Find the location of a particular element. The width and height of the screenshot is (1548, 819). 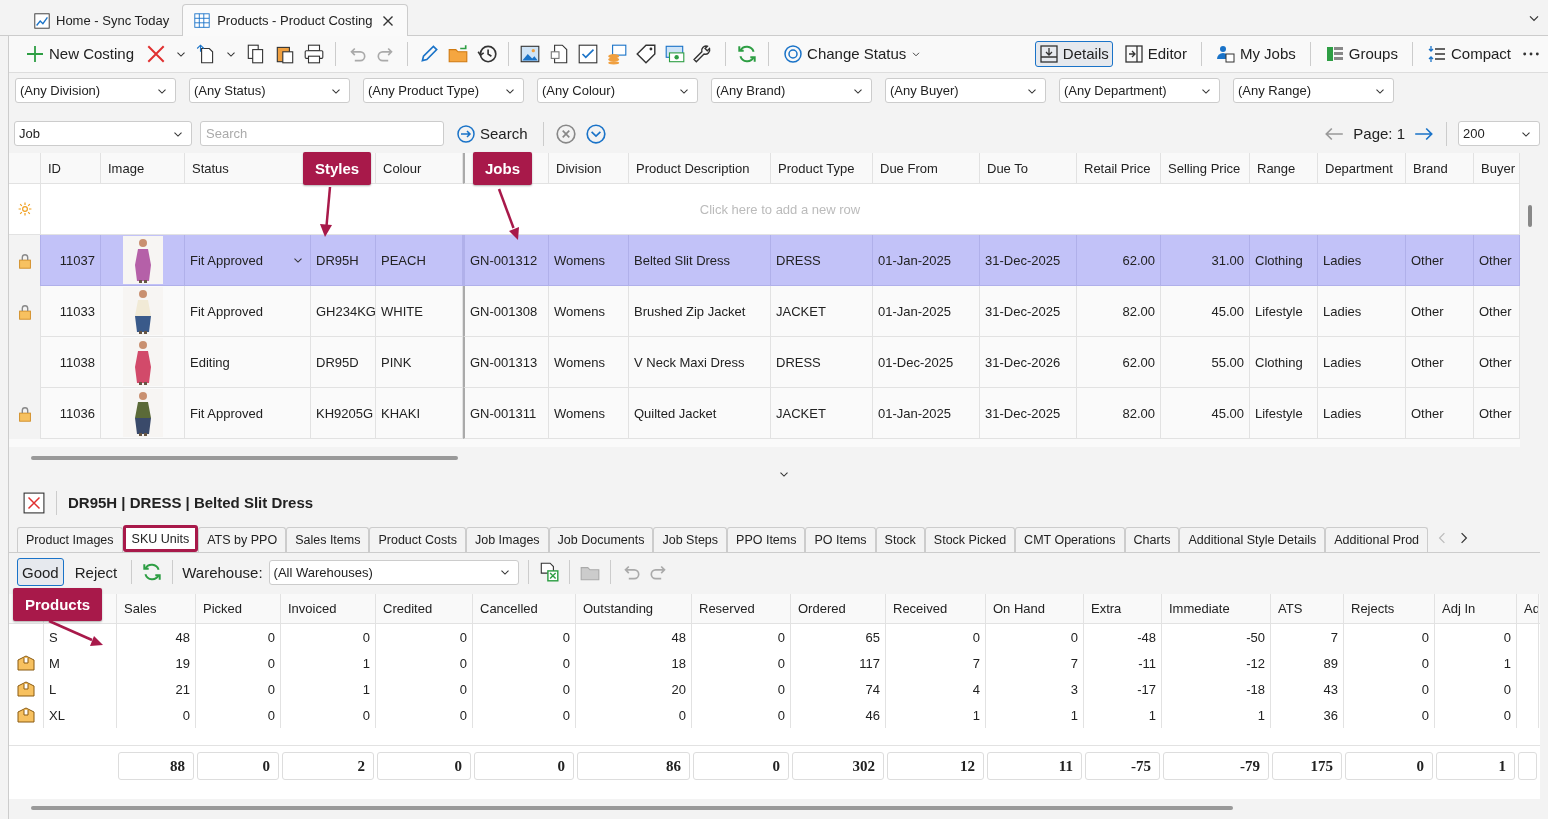

window-tab: Home - Sync Today is located at coordinates (101, 20).